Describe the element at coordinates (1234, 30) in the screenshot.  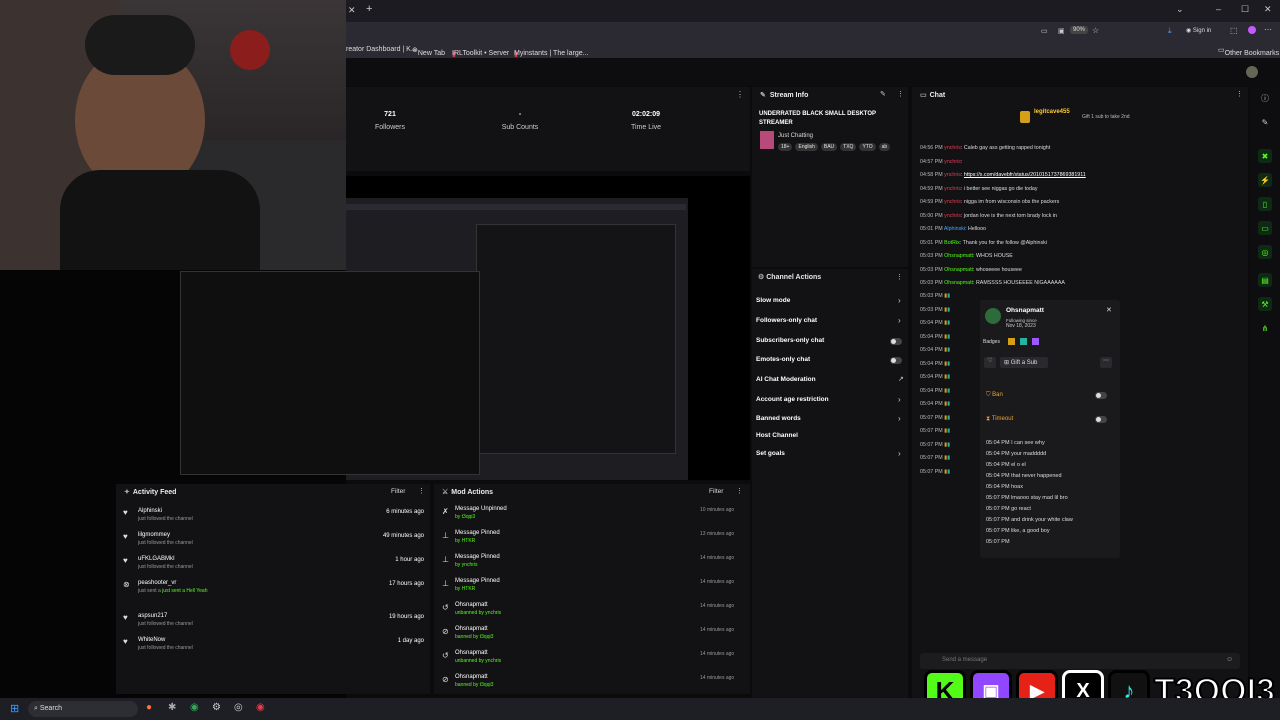
I see `extensions-icon: ⬚` at that location.